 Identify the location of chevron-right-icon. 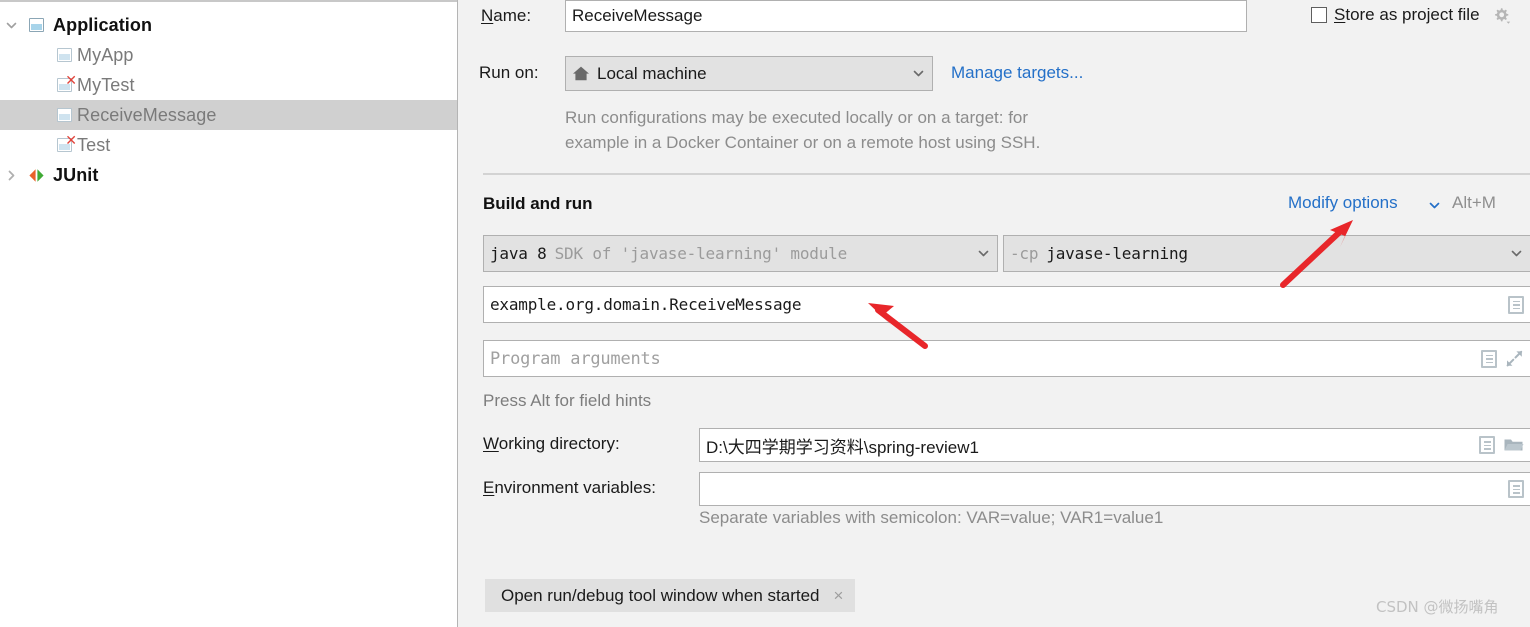
(11, 175).